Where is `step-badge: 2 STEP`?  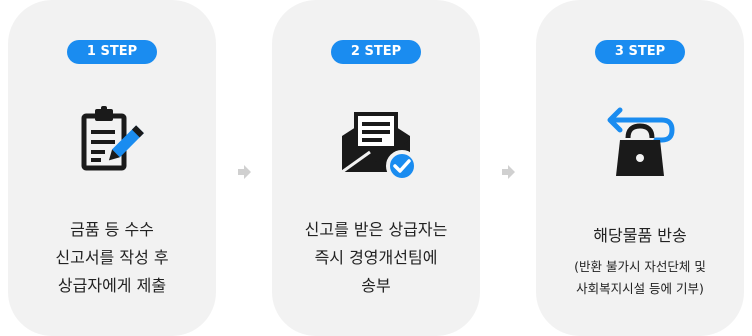 step-badge: 2 STEP is located at coordinates (376, 52).